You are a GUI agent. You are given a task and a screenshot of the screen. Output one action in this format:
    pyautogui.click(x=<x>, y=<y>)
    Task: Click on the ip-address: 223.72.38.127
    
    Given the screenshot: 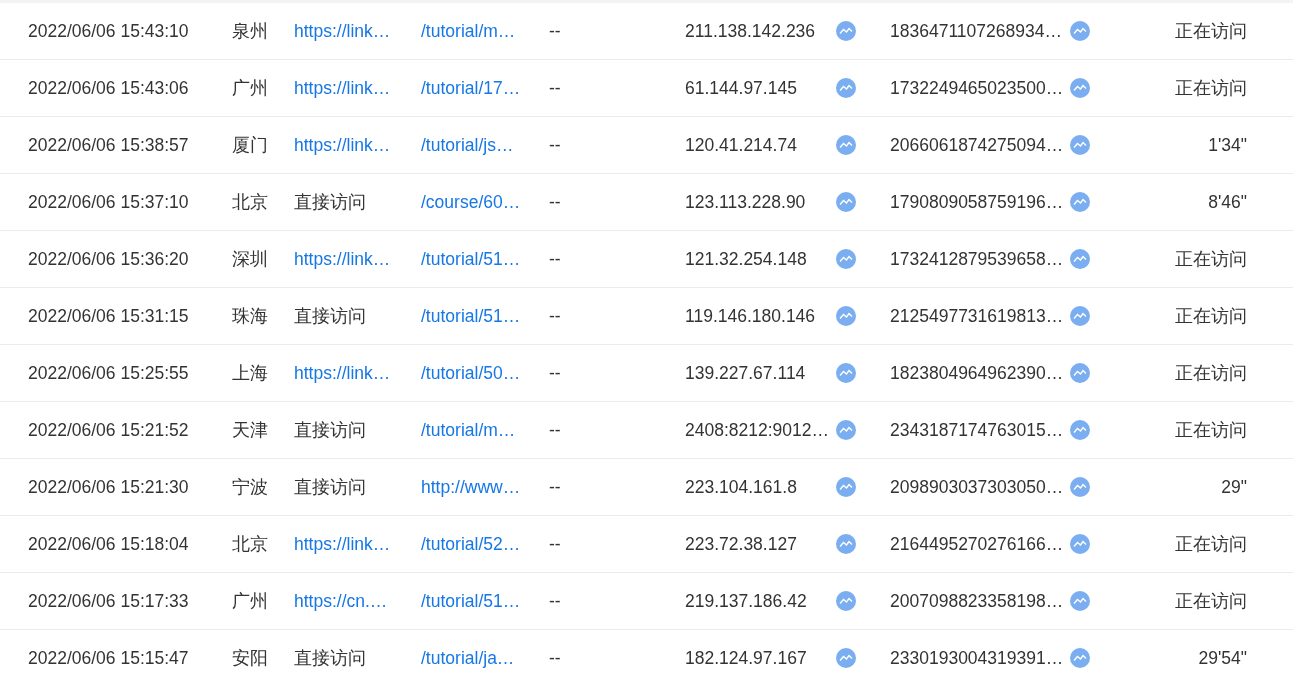 What is the action you would take?
    pyautogui.click(x=741, y=544)
    